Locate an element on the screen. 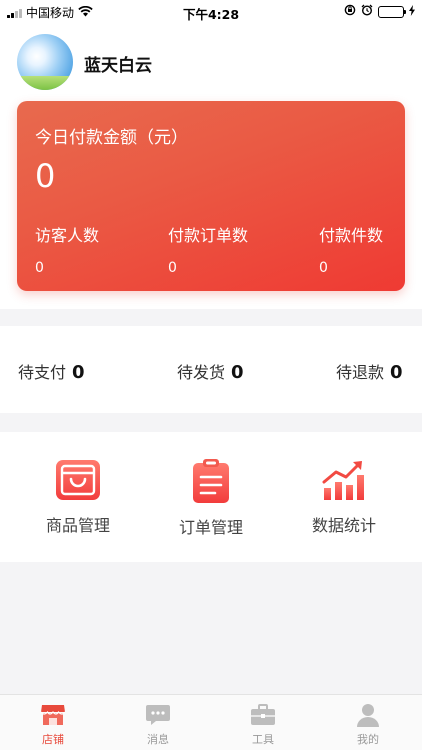 The width and height of the screenshot is (422, 750). pending-payment: 待支付 0 is located at coordinates (51, 371).